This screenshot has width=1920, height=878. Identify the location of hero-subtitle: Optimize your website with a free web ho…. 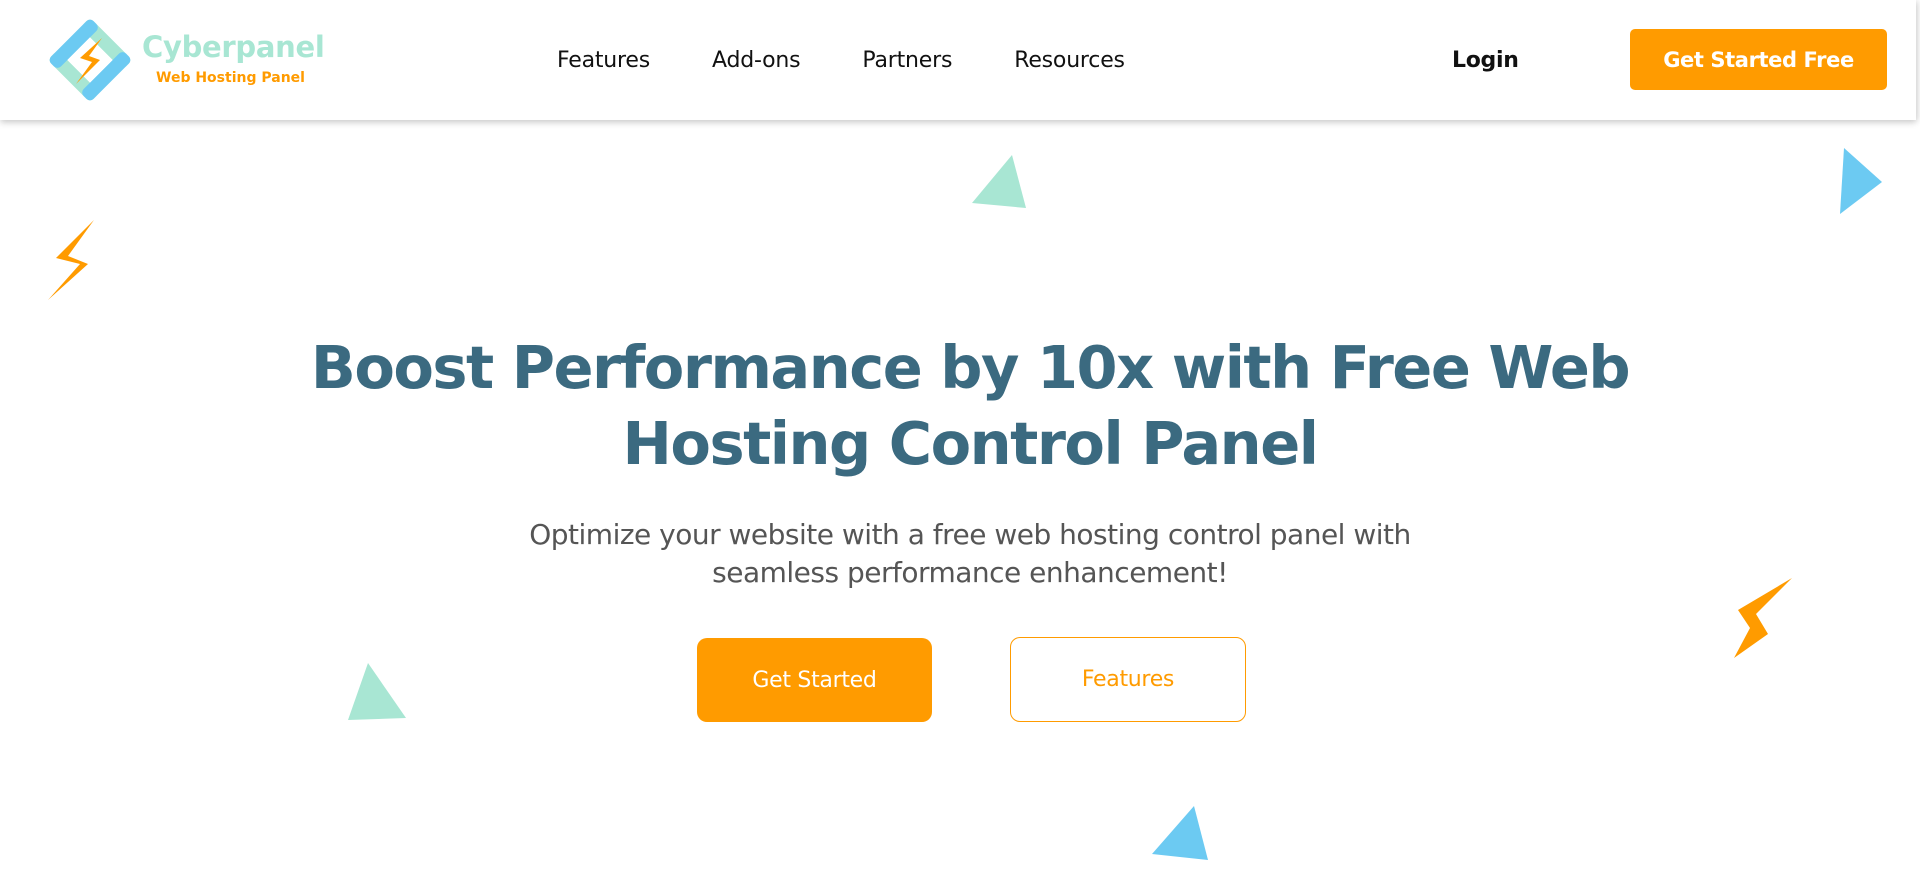
(970, 554).